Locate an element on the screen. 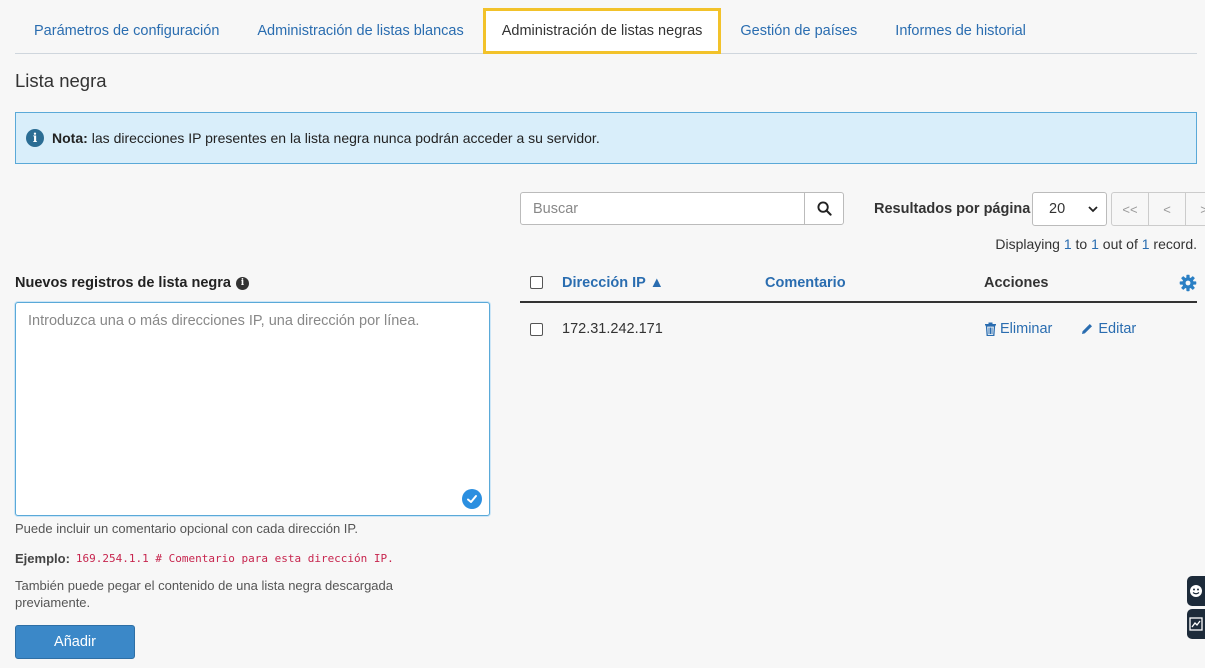 The image size is (1205, 668). edit-link: Editar is located at coordinates (1108, 329).